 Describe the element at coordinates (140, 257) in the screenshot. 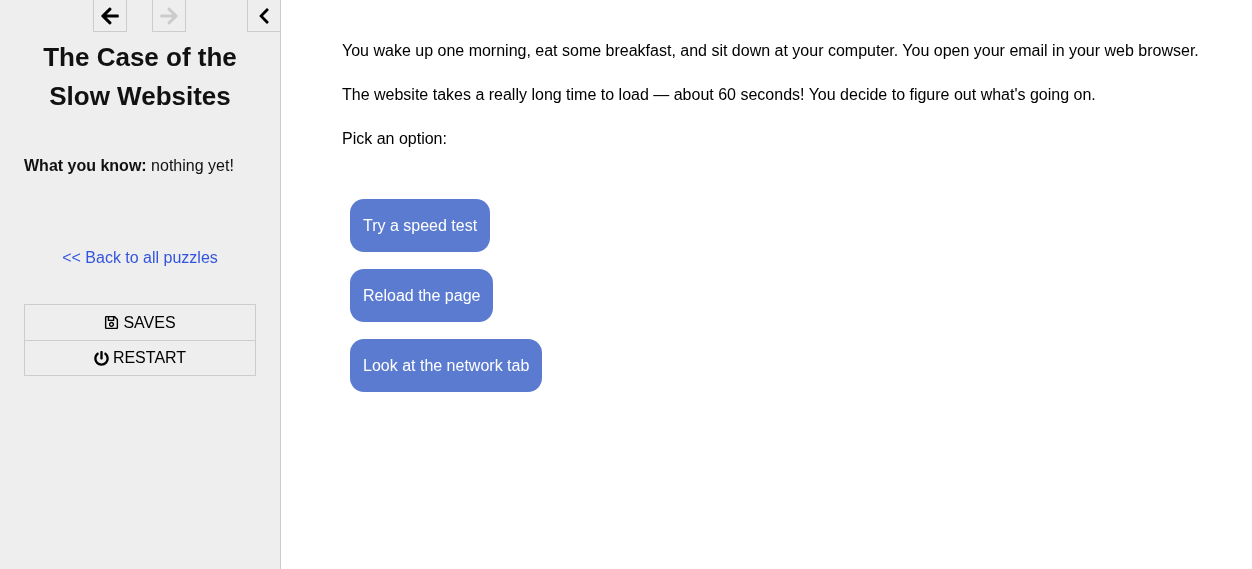

I see `back-to-puzzles-link: << Back to all puzzles` at that location.